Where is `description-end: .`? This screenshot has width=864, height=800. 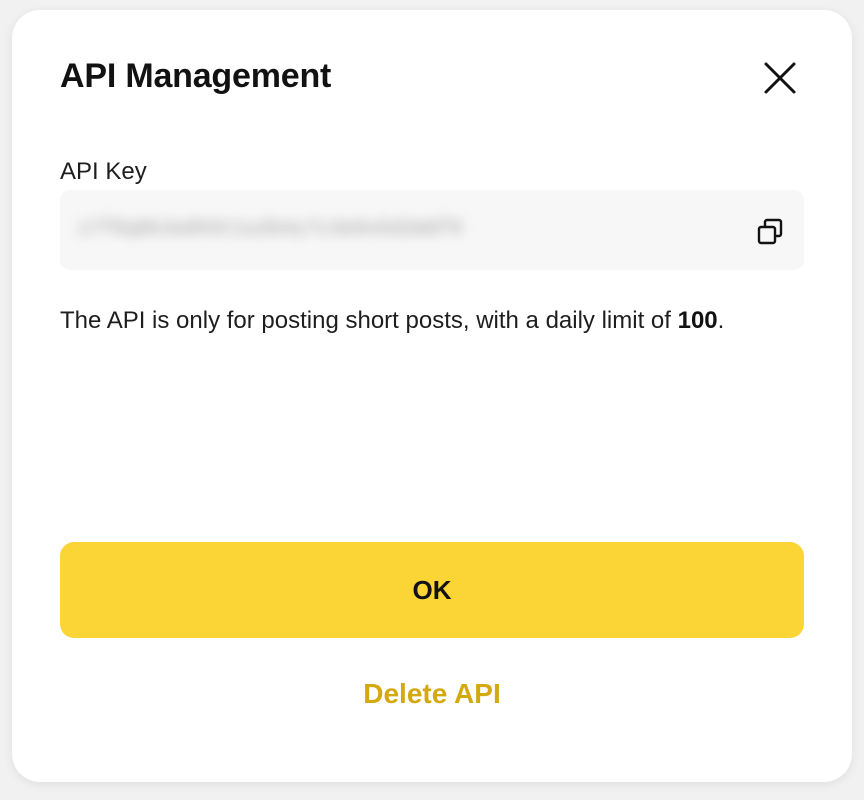 description-end: . is located at coordinates (721, 320).